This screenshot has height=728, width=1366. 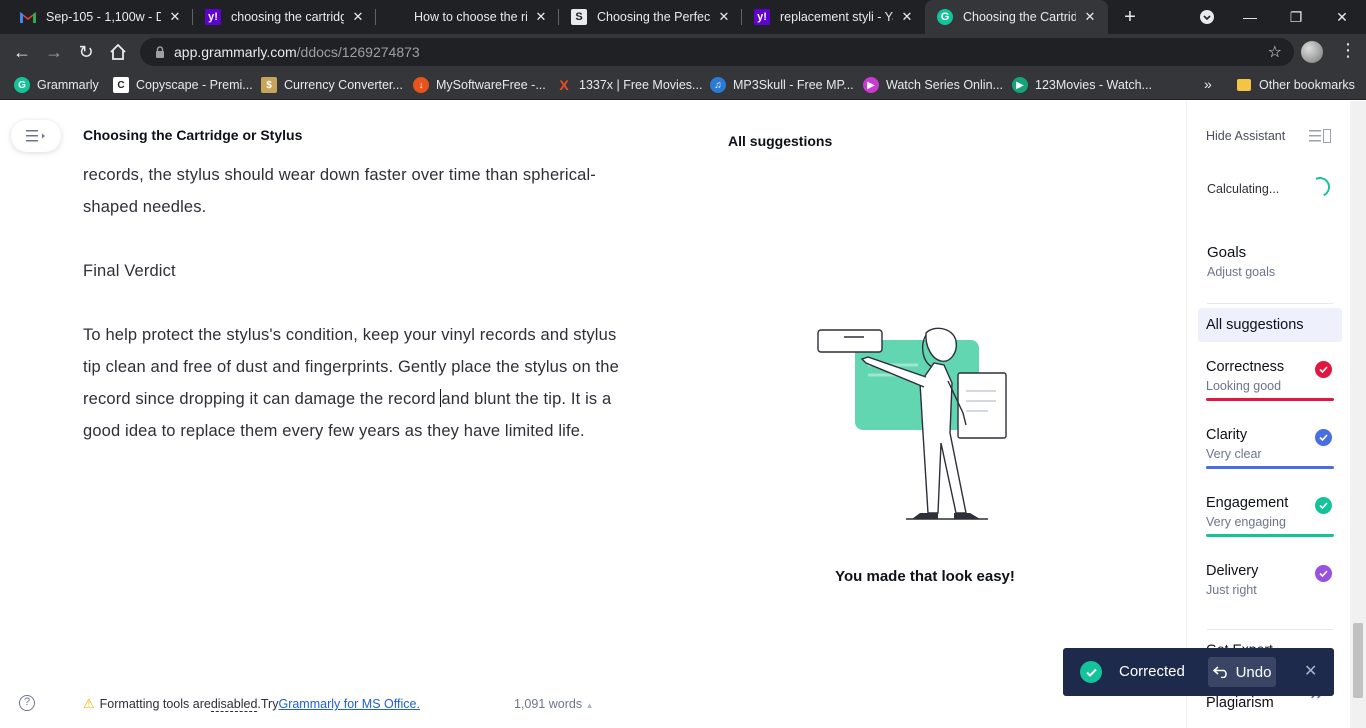 What do you see at coordinates (833, 17) in the screenshot?
I see `tab-replacement-styli: y! replacement styli - Yah ✕` at bounding box center [833, 17].